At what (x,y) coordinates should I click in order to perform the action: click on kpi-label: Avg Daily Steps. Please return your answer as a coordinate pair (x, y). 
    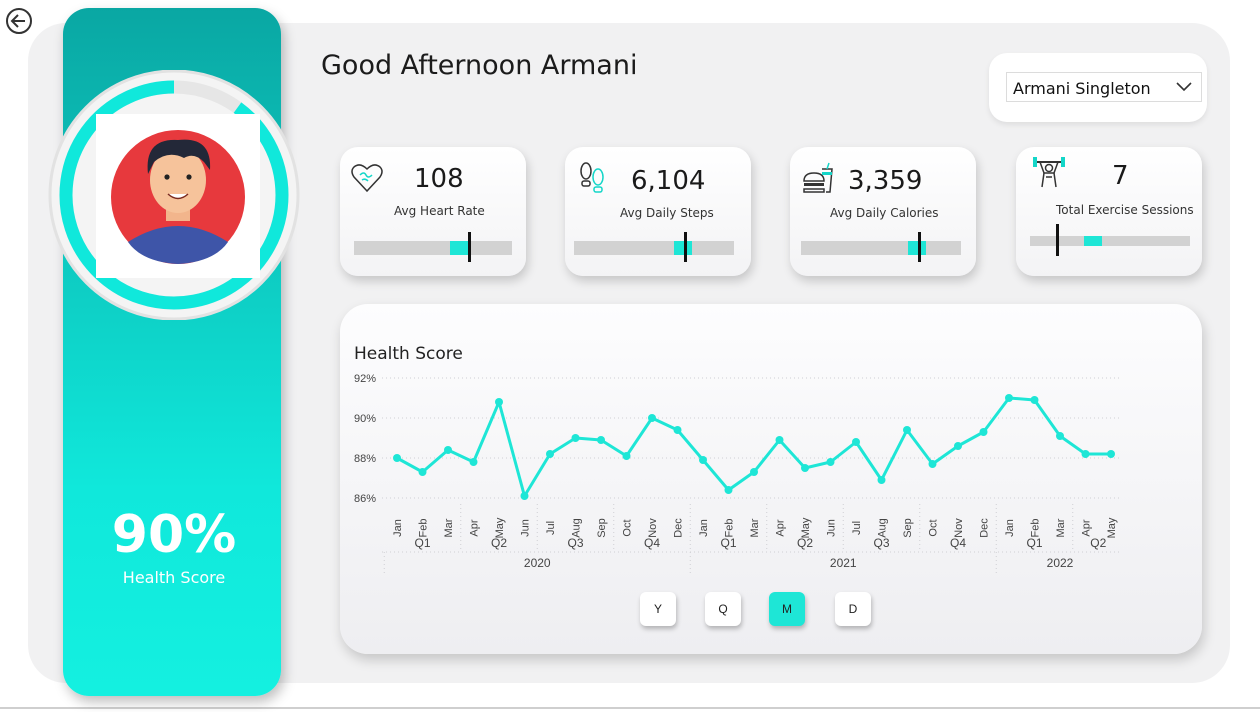
    Looking at the image, I should click on (667, 213).